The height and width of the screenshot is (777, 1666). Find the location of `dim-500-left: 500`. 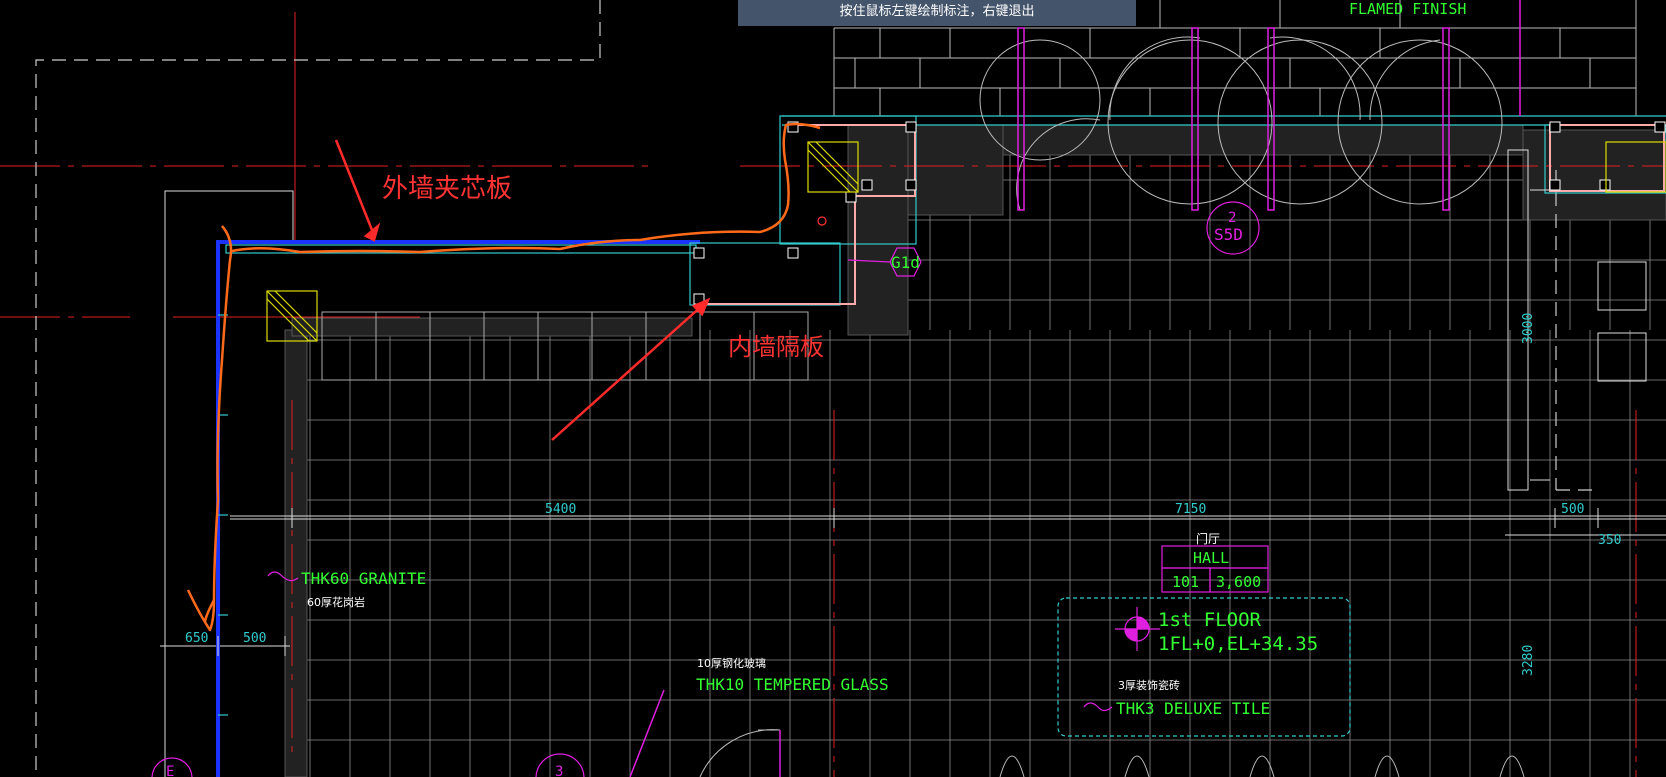

dim-500-left: 500 is located at coordinates (254, 638).